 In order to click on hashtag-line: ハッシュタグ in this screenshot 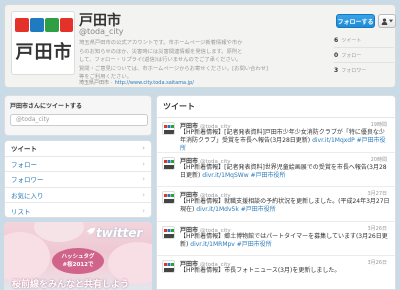, I will do `click(78, 257)`.